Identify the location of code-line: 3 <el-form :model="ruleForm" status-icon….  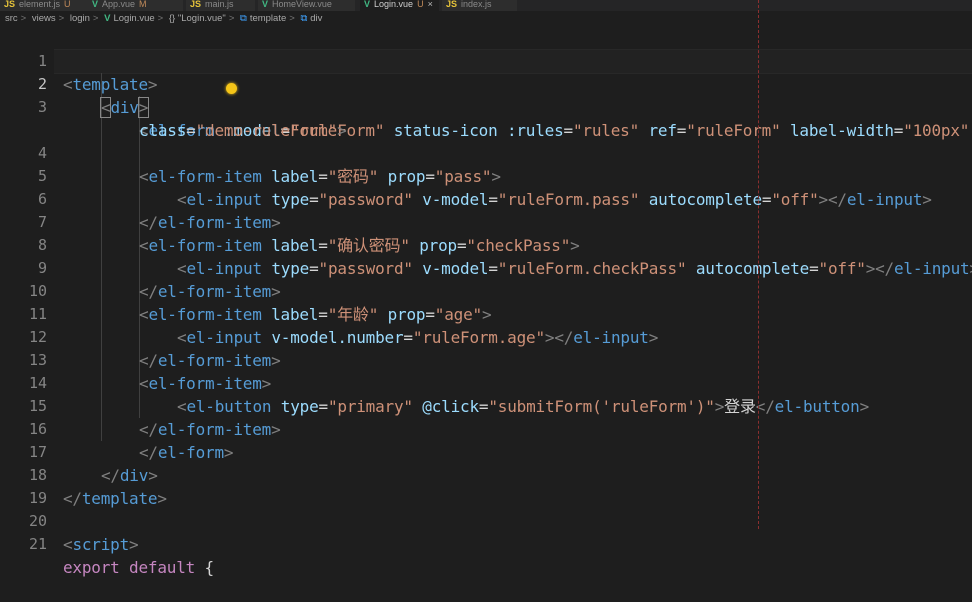
(486, 106).